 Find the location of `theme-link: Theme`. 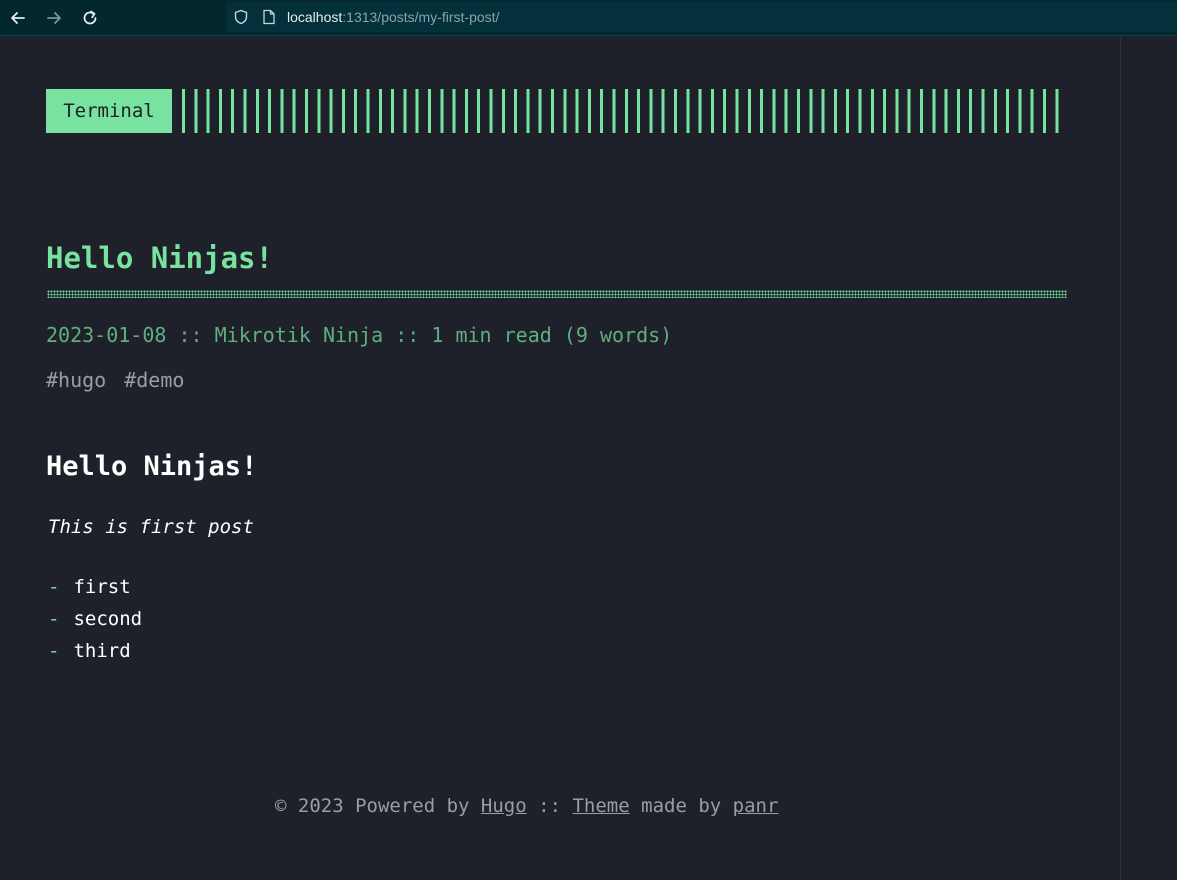

theme-link: Theme is located at coordinates (600, 806).